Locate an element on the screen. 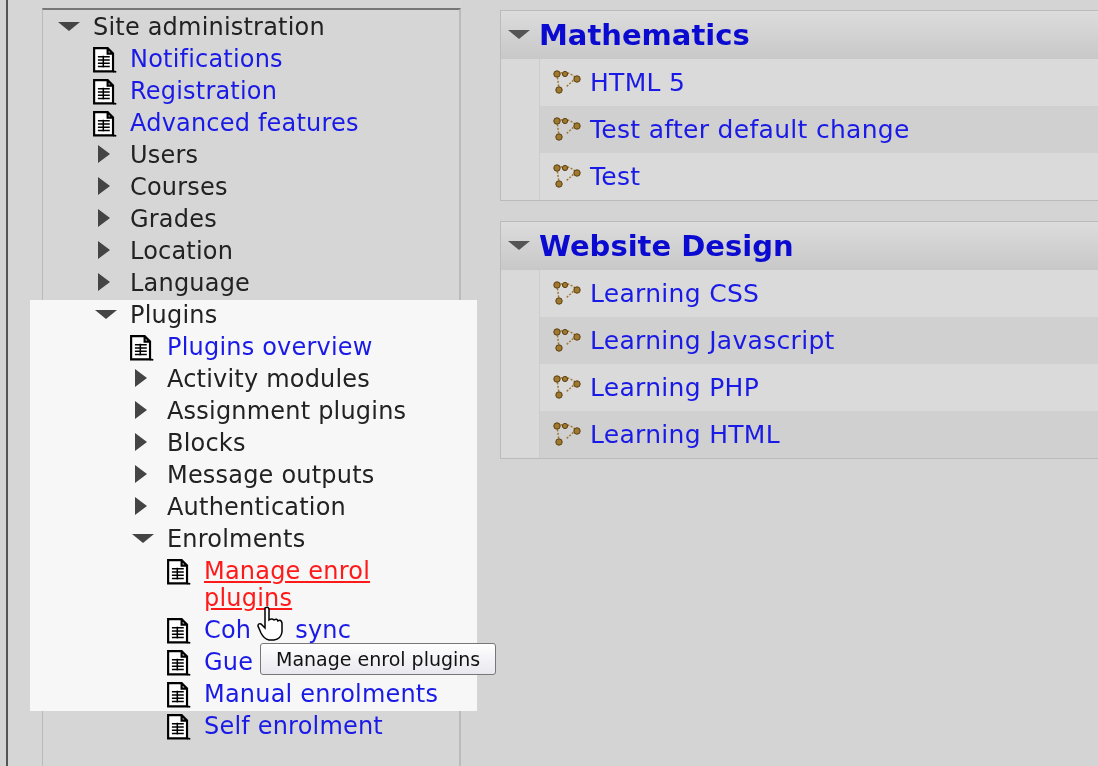  tree-item: Location is located at coordinates (182, 251).